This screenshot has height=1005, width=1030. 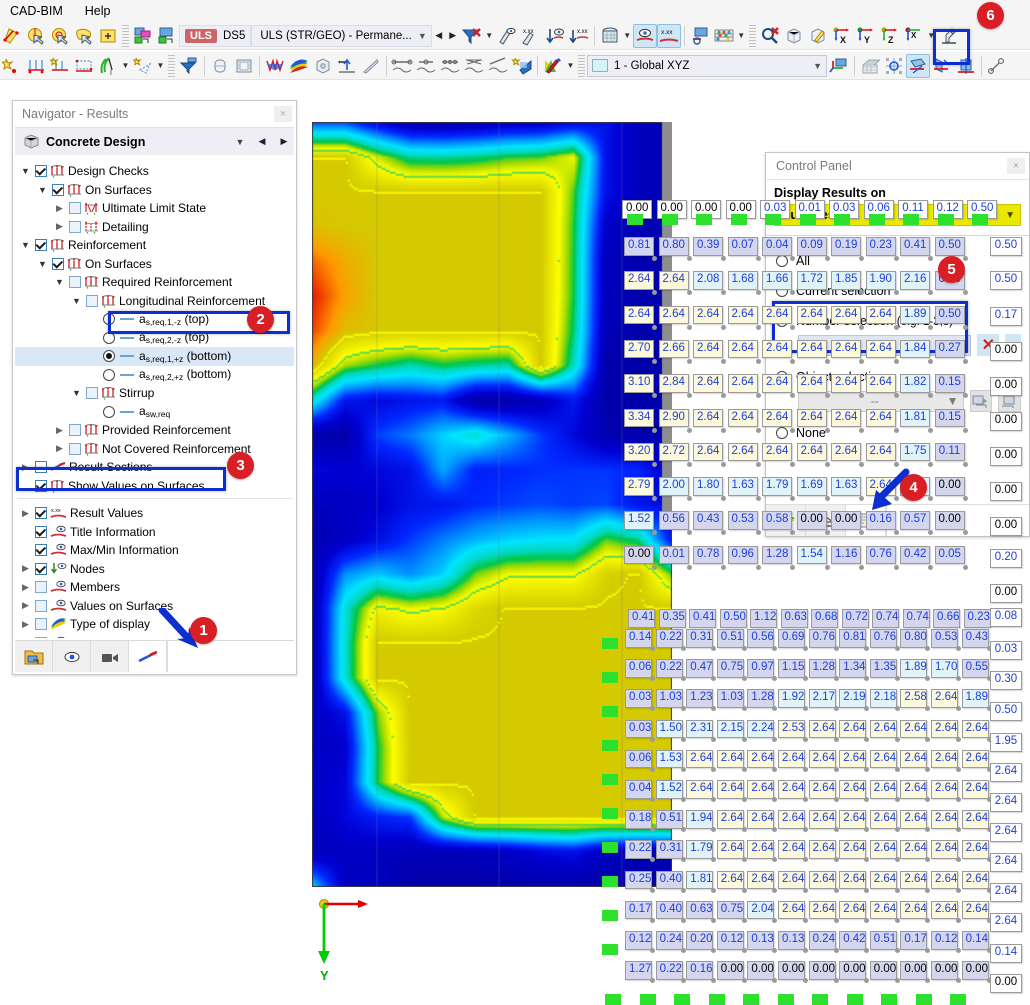 I want to click on grid-snap-icon, so click(x=870, y=66).